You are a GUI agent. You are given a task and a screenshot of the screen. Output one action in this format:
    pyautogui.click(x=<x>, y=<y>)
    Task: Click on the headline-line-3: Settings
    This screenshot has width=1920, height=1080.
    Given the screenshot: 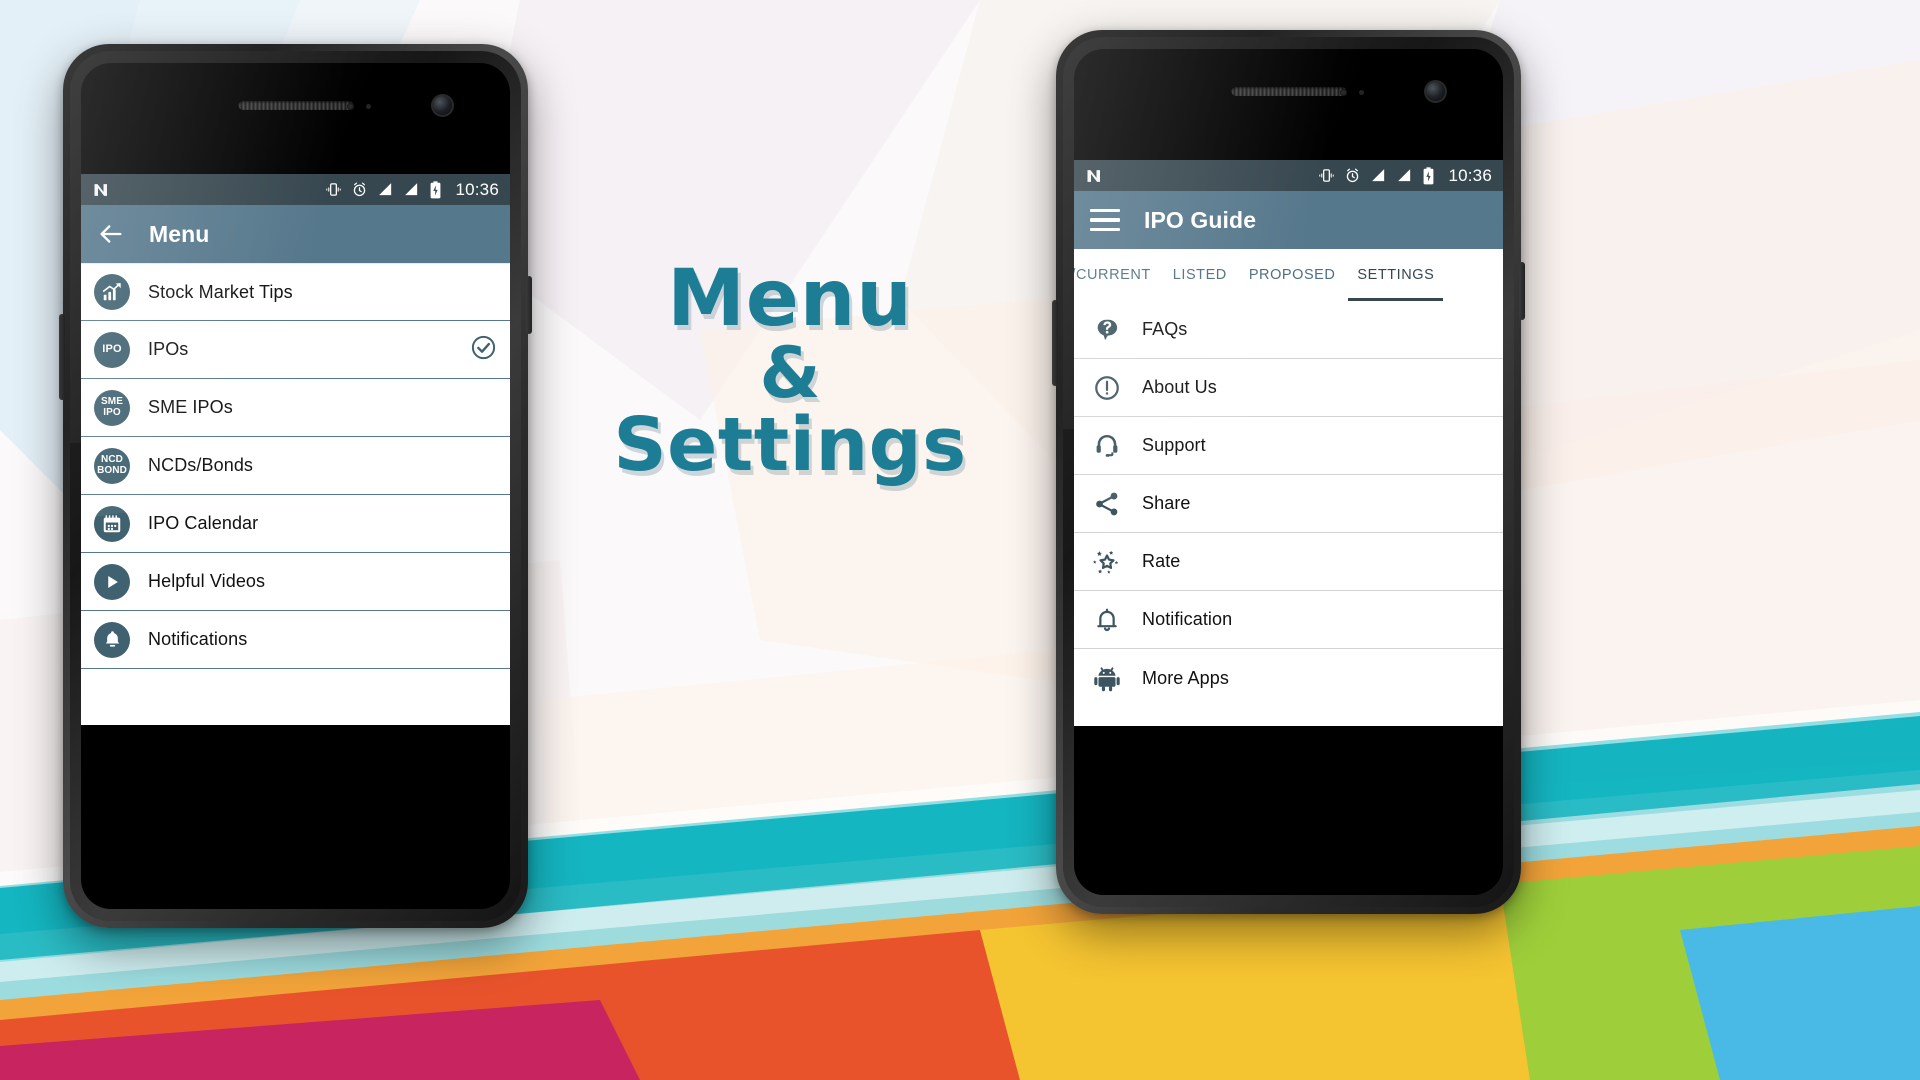 What is the action you would take?
    pyautogui.click(x=790, y=444)
    